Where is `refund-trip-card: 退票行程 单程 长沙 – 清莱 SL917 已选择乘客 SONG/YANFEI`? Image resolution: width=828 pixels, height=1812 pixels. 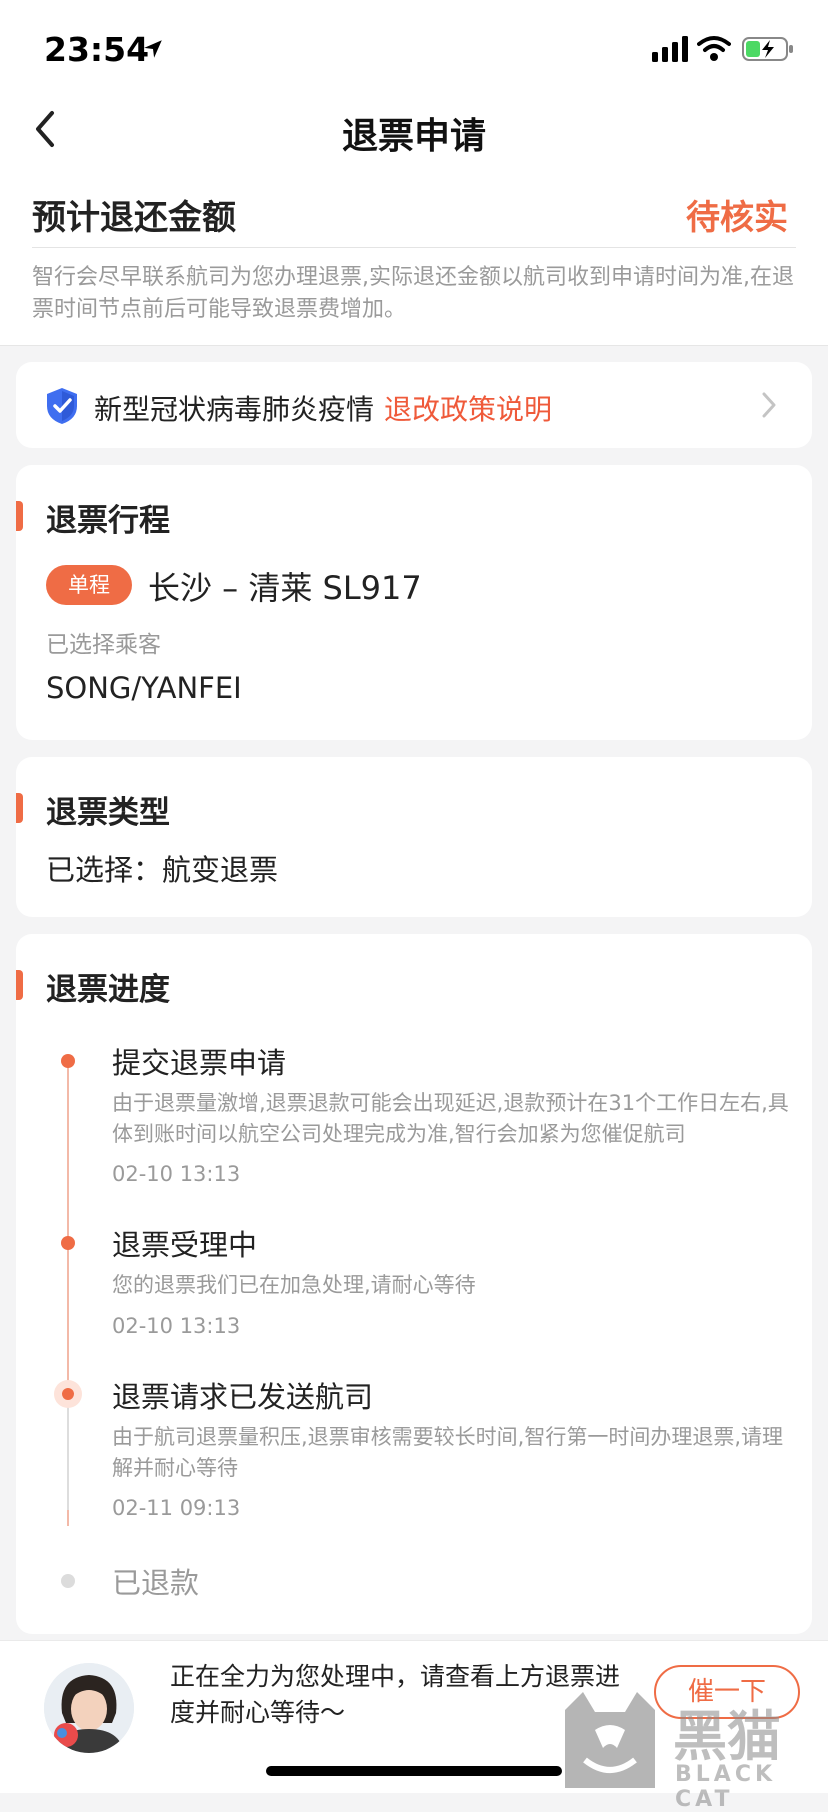 refund-trip-card: 退票行程 单程 长沙 – 清莱 SL917 已选择乘客 SONG/YANFEI is located at coordinates (414, 602).